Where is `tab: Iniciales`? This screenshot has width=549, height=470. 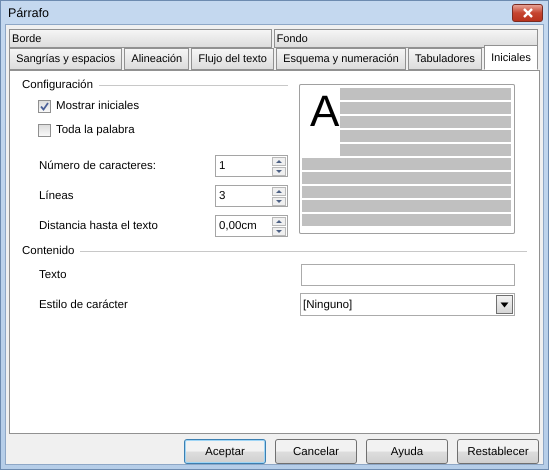 tab: Iniciales is located at coordinates (511, 57).